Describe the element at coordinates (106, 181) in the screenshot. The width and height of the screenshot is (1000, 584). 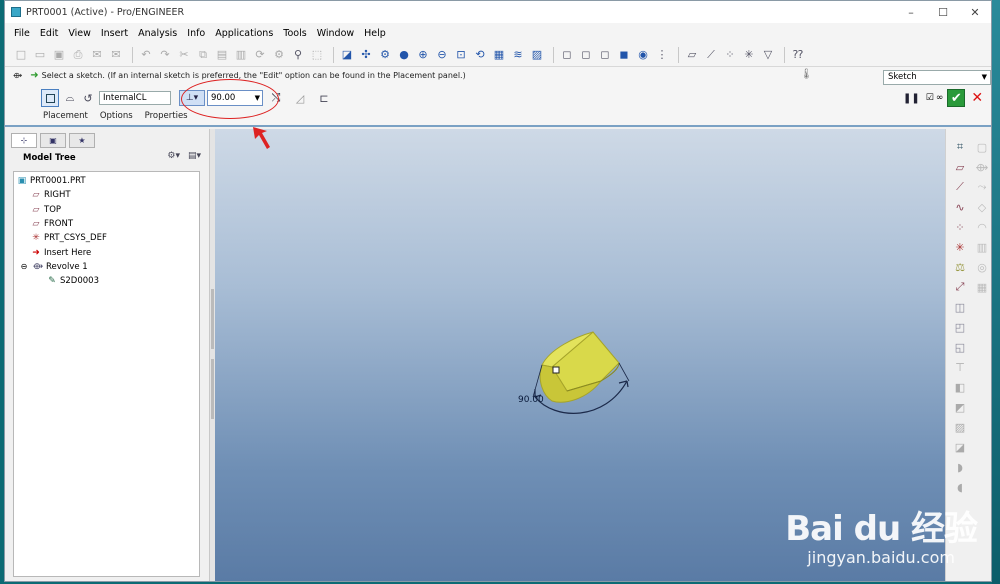
I see `tree-node: ▣ PRT0001.PRT` at that location.